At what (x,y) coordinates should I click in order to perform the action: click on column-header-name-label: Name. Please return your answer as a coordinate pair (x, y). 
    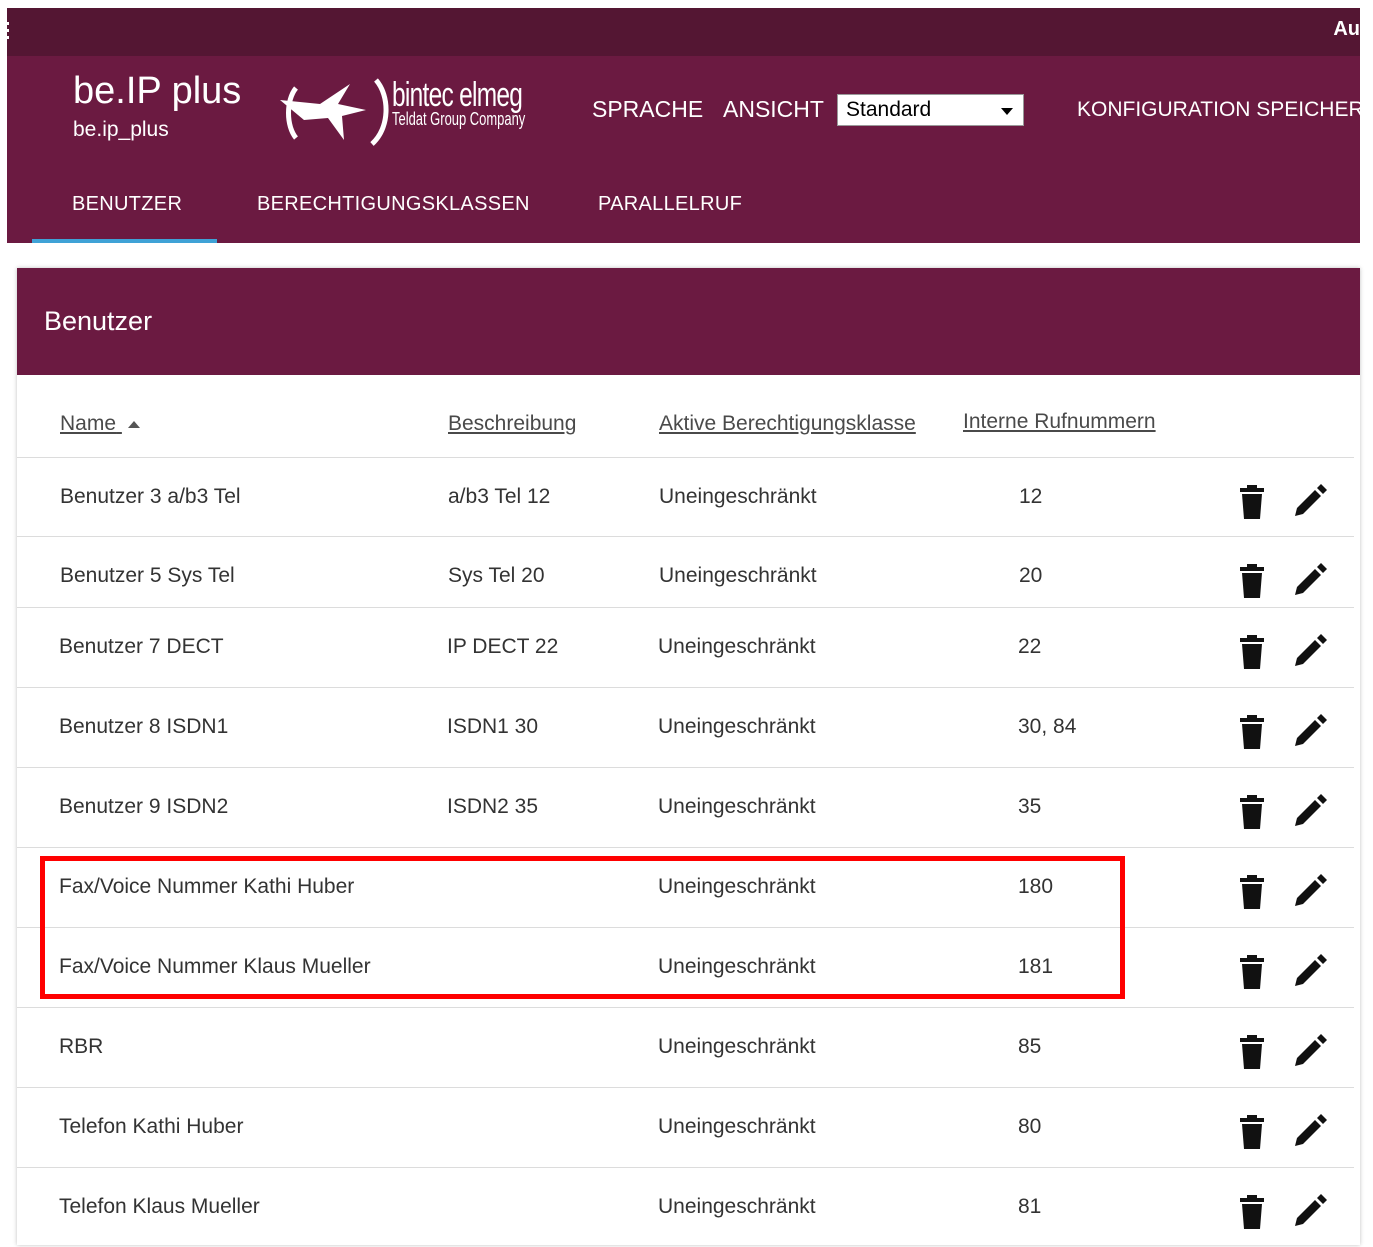
    Looking at the image, I should click on (88, 423).